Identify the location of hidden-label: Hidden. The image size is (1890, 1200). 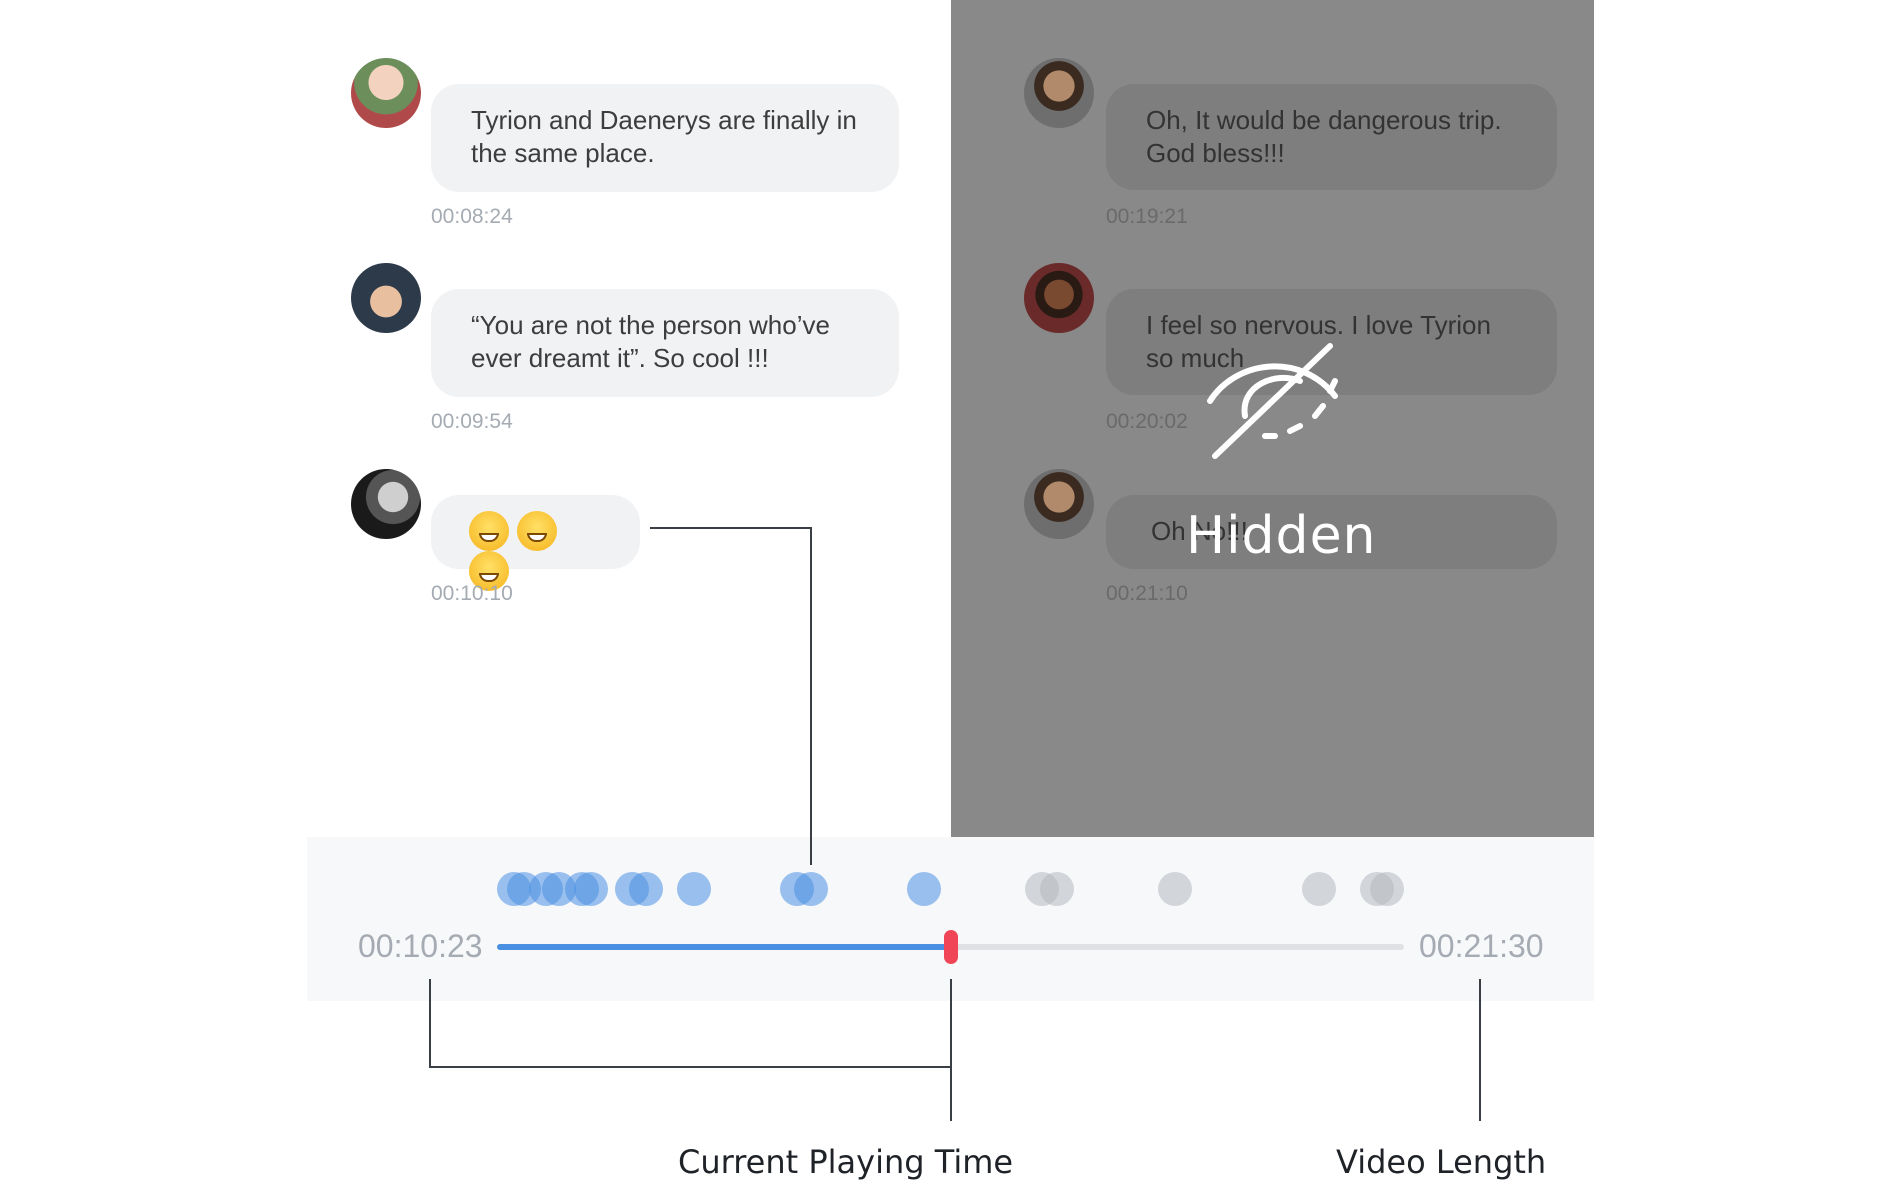
(1281, 536).